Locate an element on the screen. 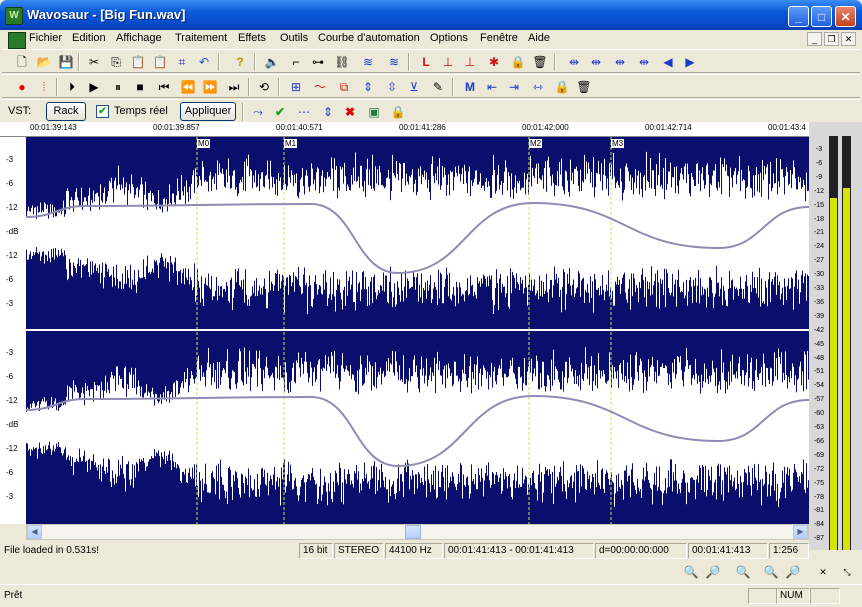 This screenshot has height=607, width=862. delete-marker-icon: 🗑 is located at coordinates (584, 87).